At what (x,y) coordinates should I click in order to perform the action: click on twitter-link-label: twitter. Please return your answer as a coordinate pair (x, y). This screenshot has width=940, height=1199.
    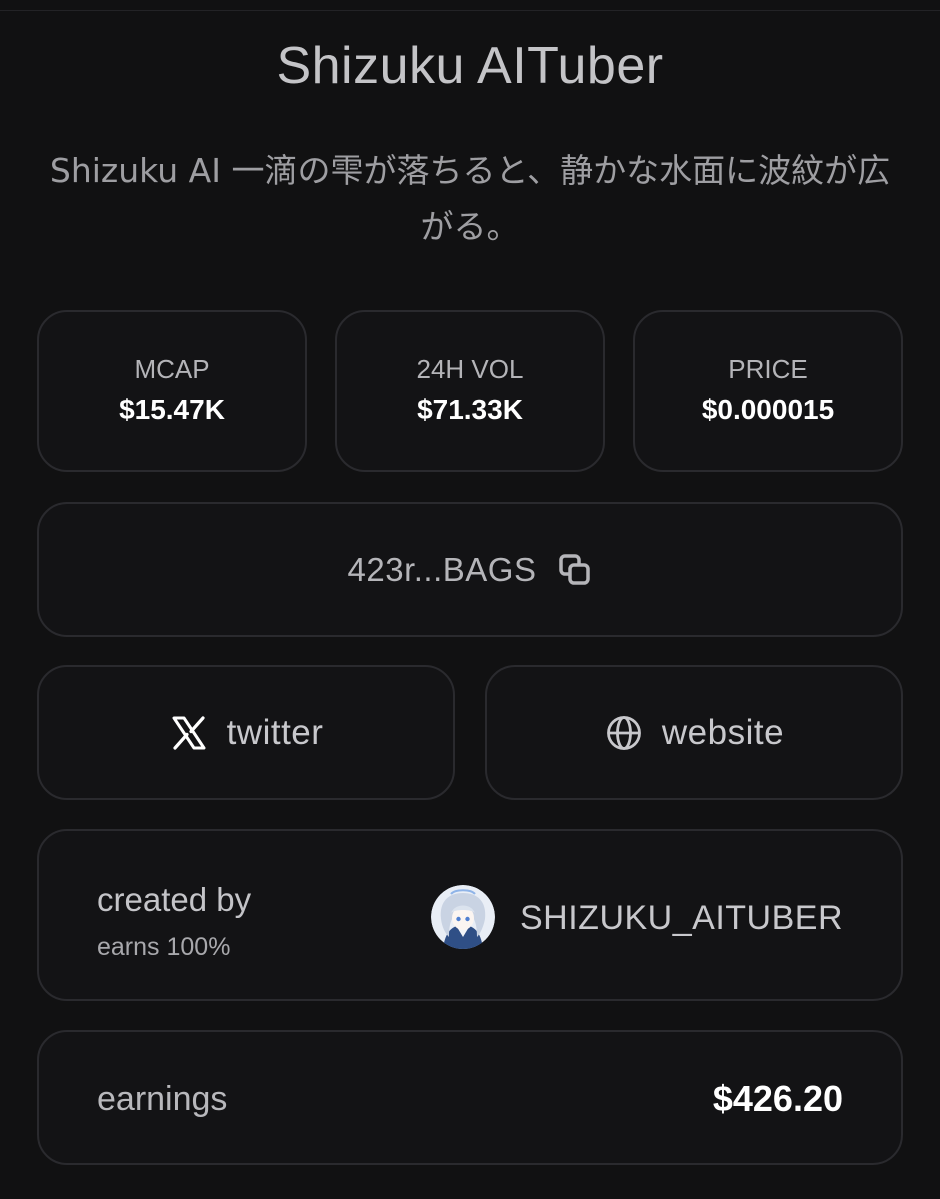
    Looking at the image, I should click on (275, 732).